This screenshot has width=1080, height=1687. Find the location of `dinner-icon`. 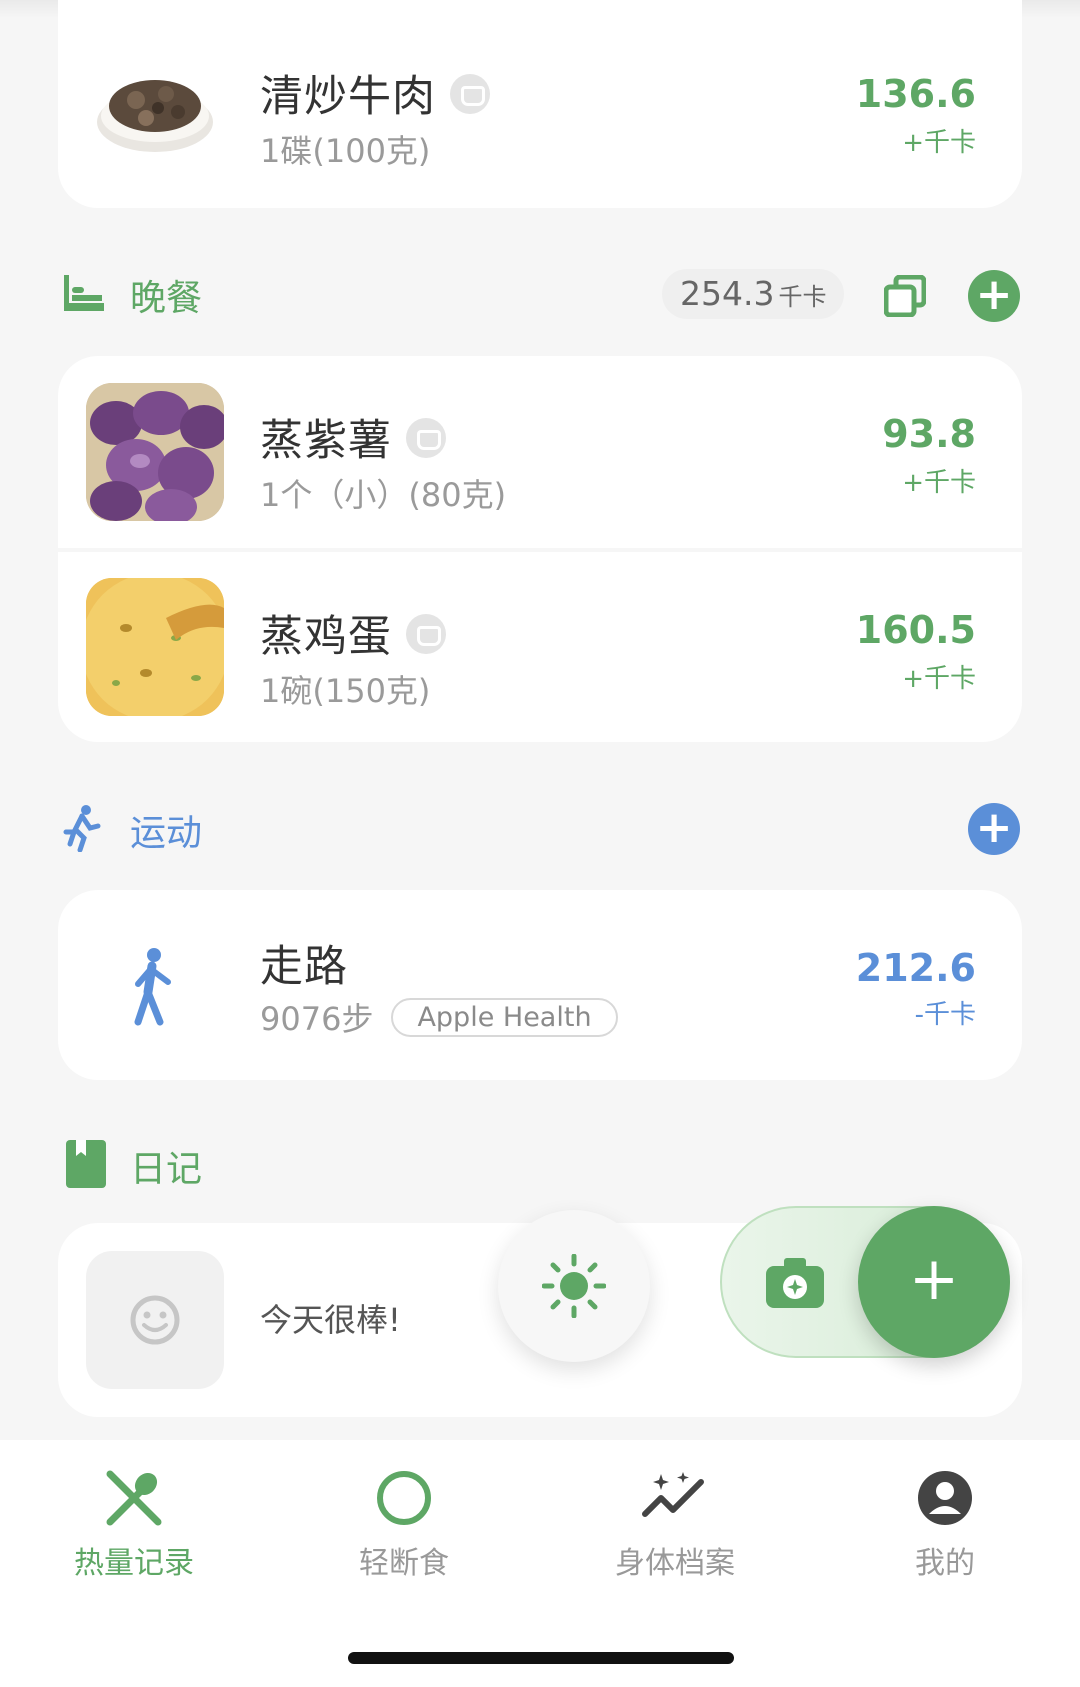

dinner-icon is located at coordinates (84, 295).